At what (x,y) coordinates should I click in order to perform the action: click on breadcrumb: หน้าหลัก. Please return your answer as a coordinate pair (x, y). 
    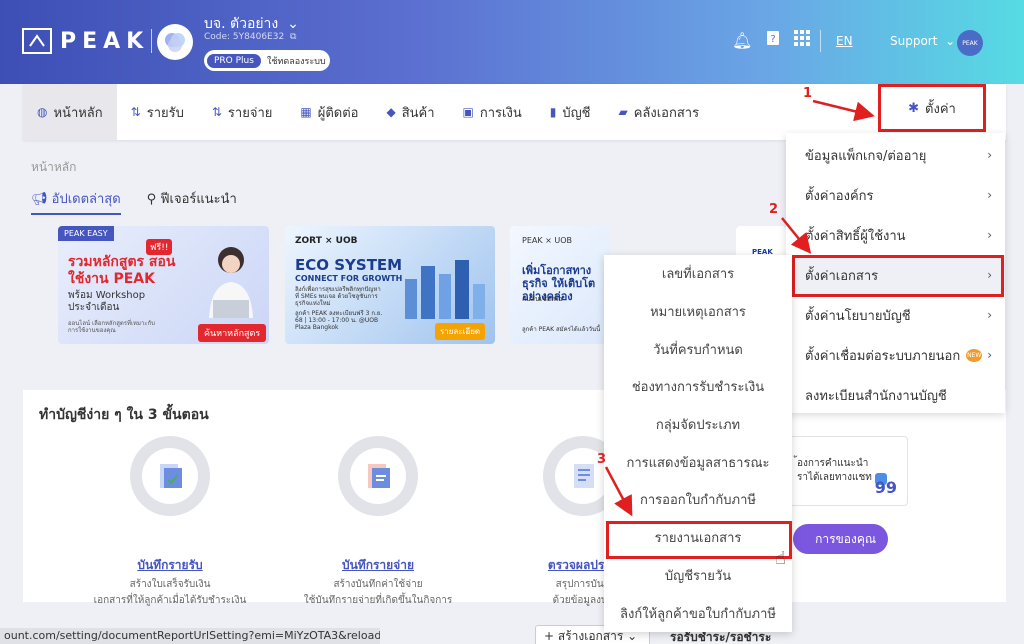
    Looking at the image, I should click on (54, 167).